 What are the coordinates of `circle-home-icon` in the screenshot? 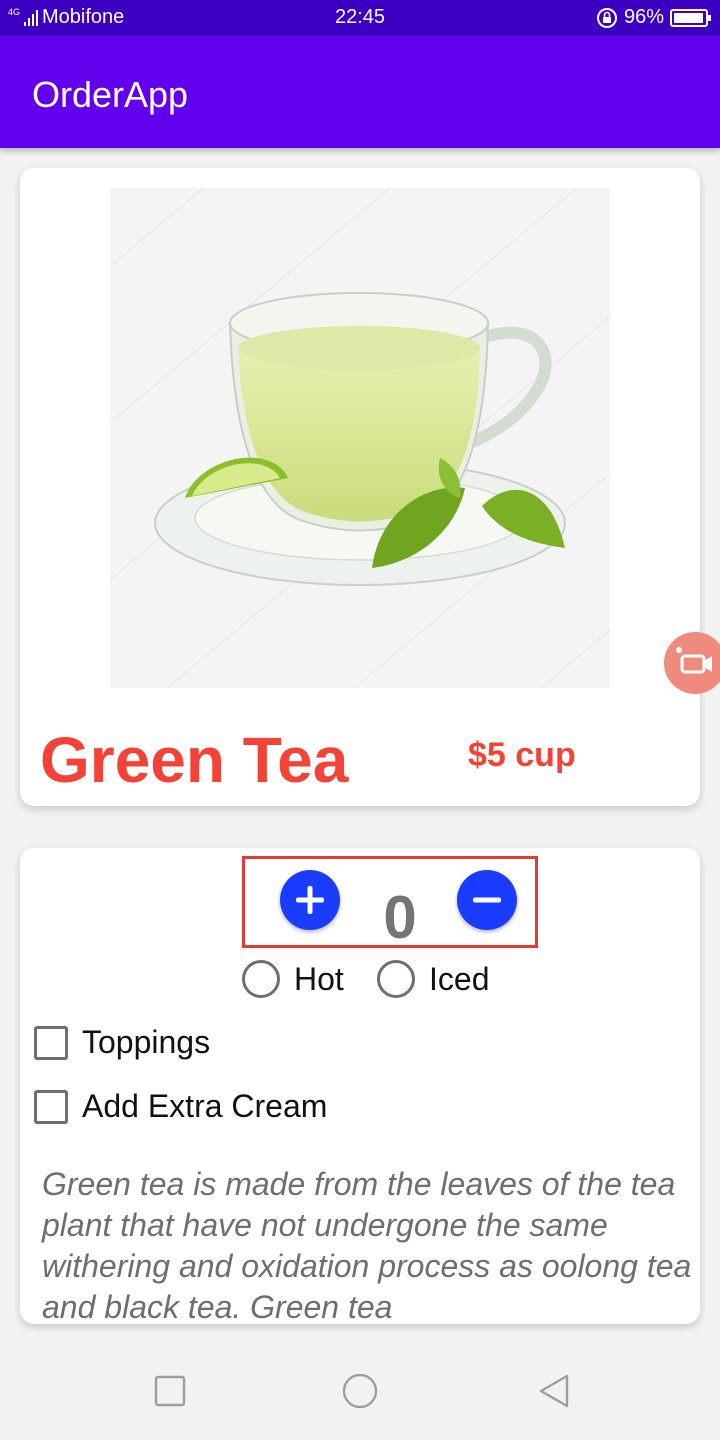 It's located at (360, 1391).